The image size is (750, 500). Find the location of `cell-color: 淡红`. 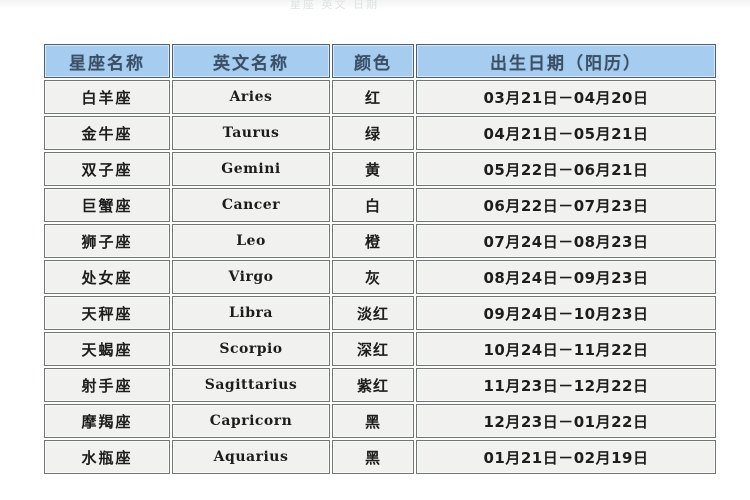

cell-color: 淡红 is located at coordinates (373, 313).